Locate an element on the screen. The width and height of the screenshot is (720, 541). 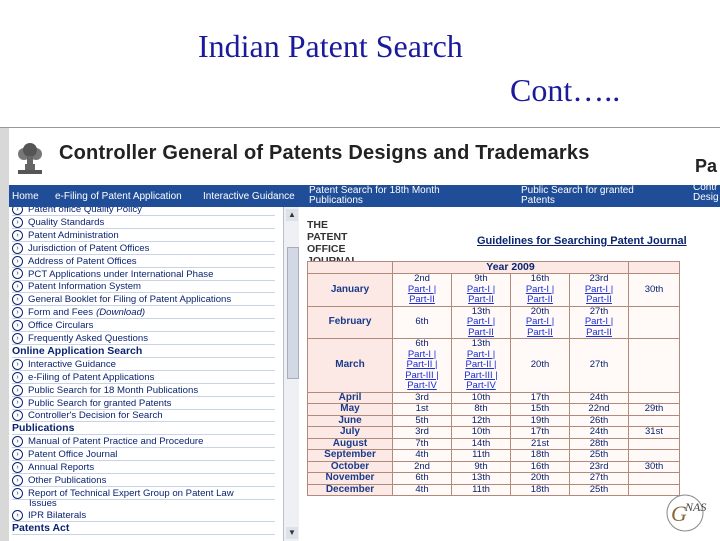
date-cell: 27th Part-I | Part-II is located at coordinates (599, 322).